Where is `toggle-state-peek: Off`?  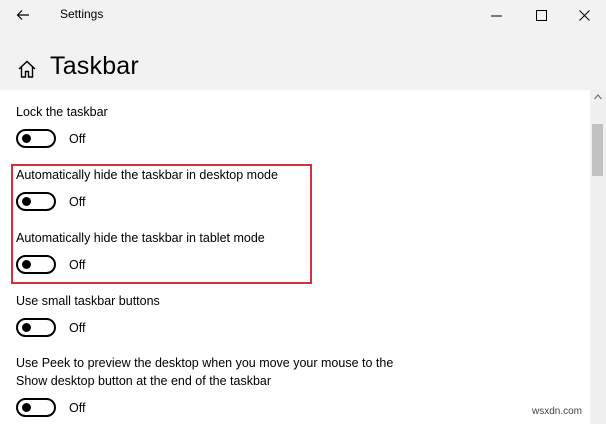
toggle-state-peek: Off is located at coordinates (77, 408).